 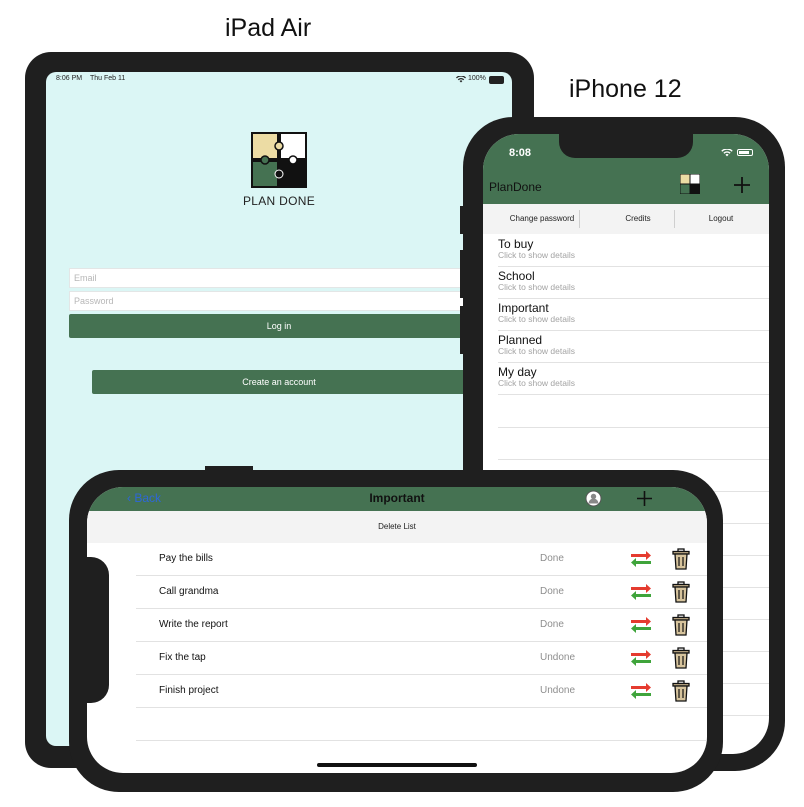 I want to click on status-battery-text: 100%, so click(x=477, y=78).